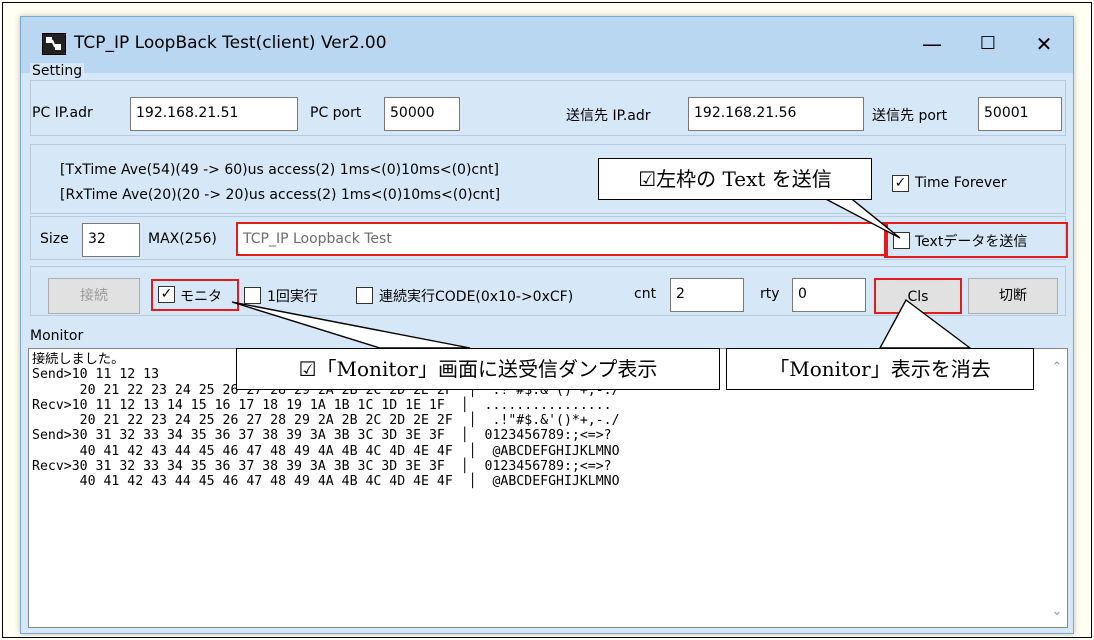 This screenshot has width=1094, height=640. Describe the element at coordinates (201, 297) in the screenshot. I see `monitor-label: モニタ` at that location.